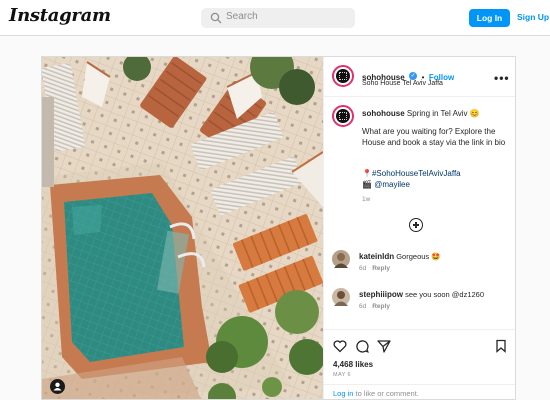 This screenshot has height=400, width=550. I want to click on caption-mention-line: 🎬 @mayilee, so click(386, 185).